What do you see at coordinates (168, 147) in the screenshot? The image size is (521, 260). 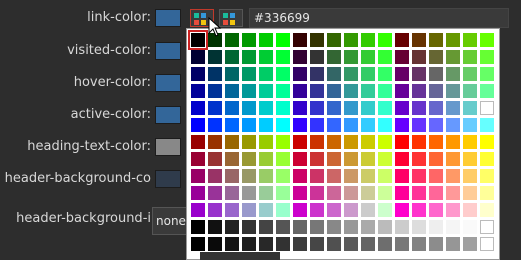 I see `heading-text-color-swatch` at bounding box center [168, 147].